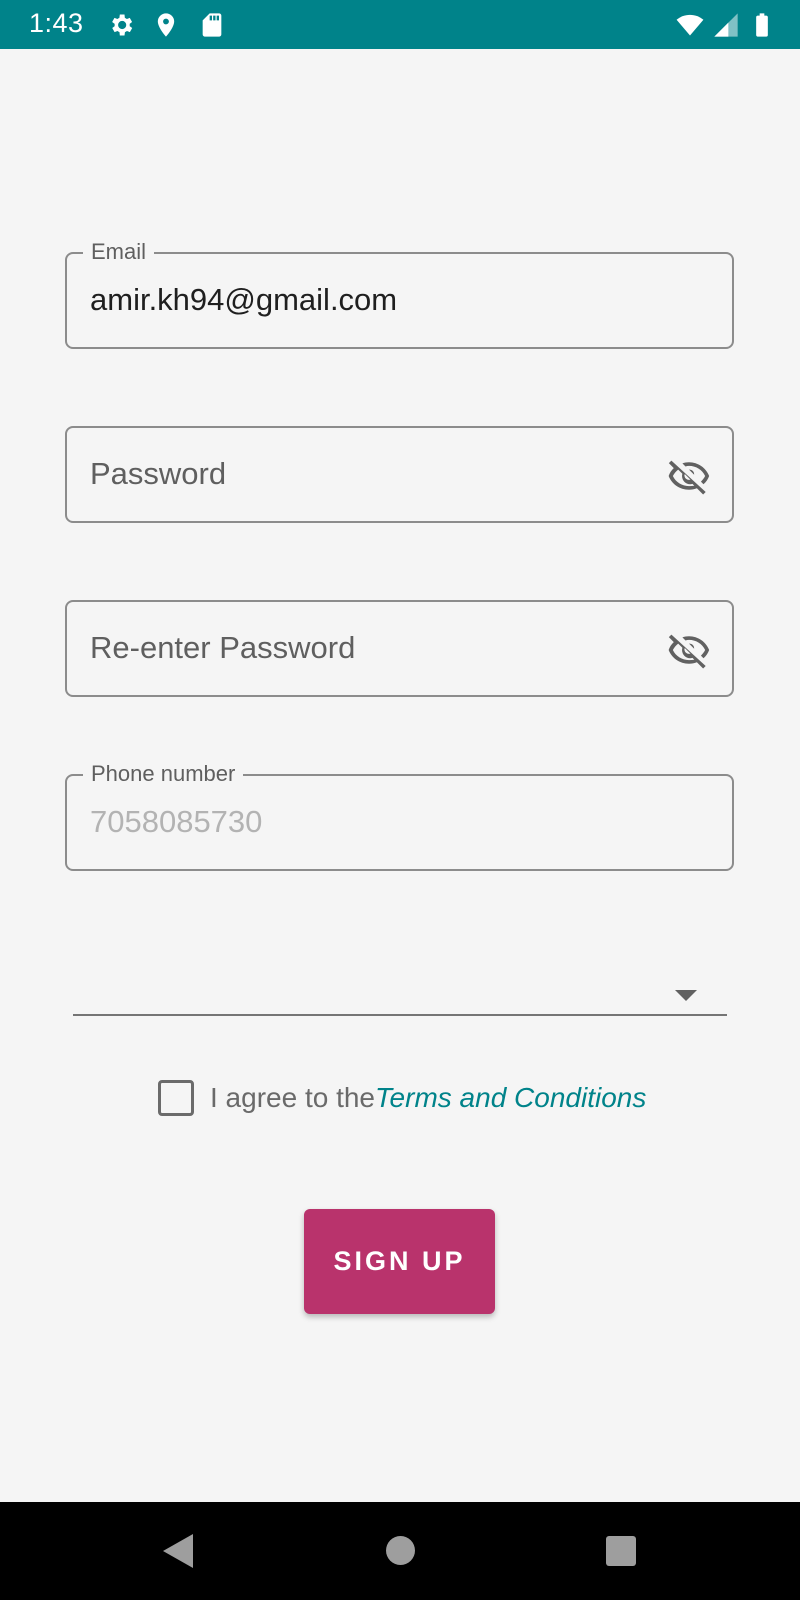 This screenshot has width=800, height=1600. Describe the element at coordinates (158, 473) in the screenshot. I see `password-placeholder: Password` at that location.